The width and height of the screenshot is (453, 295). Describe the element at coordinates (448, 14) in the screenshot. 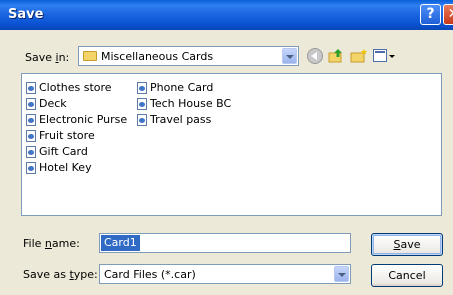

I see `close-button: ✕` at that location.